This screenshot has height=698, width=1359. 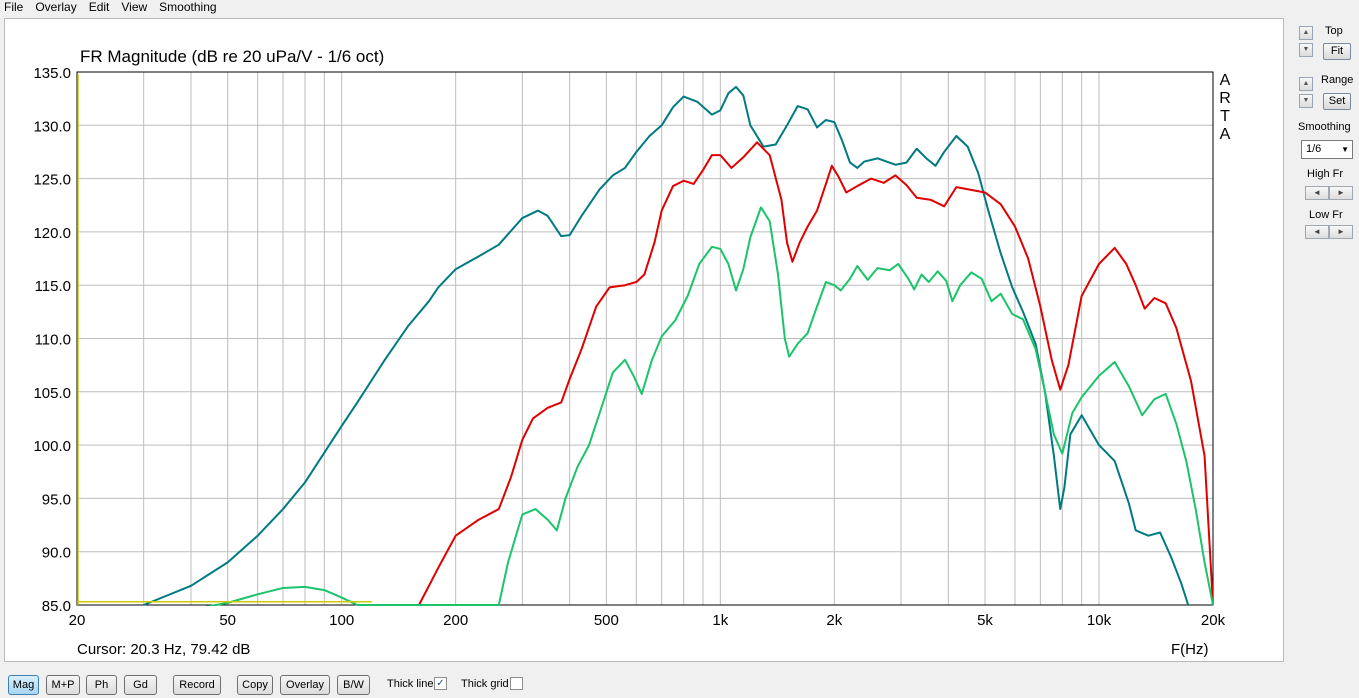 What do you see at coordinates (1306, 84) in the screenshot?
I see `range-up-spinner: ▲` at bounding box center [1306, 84].